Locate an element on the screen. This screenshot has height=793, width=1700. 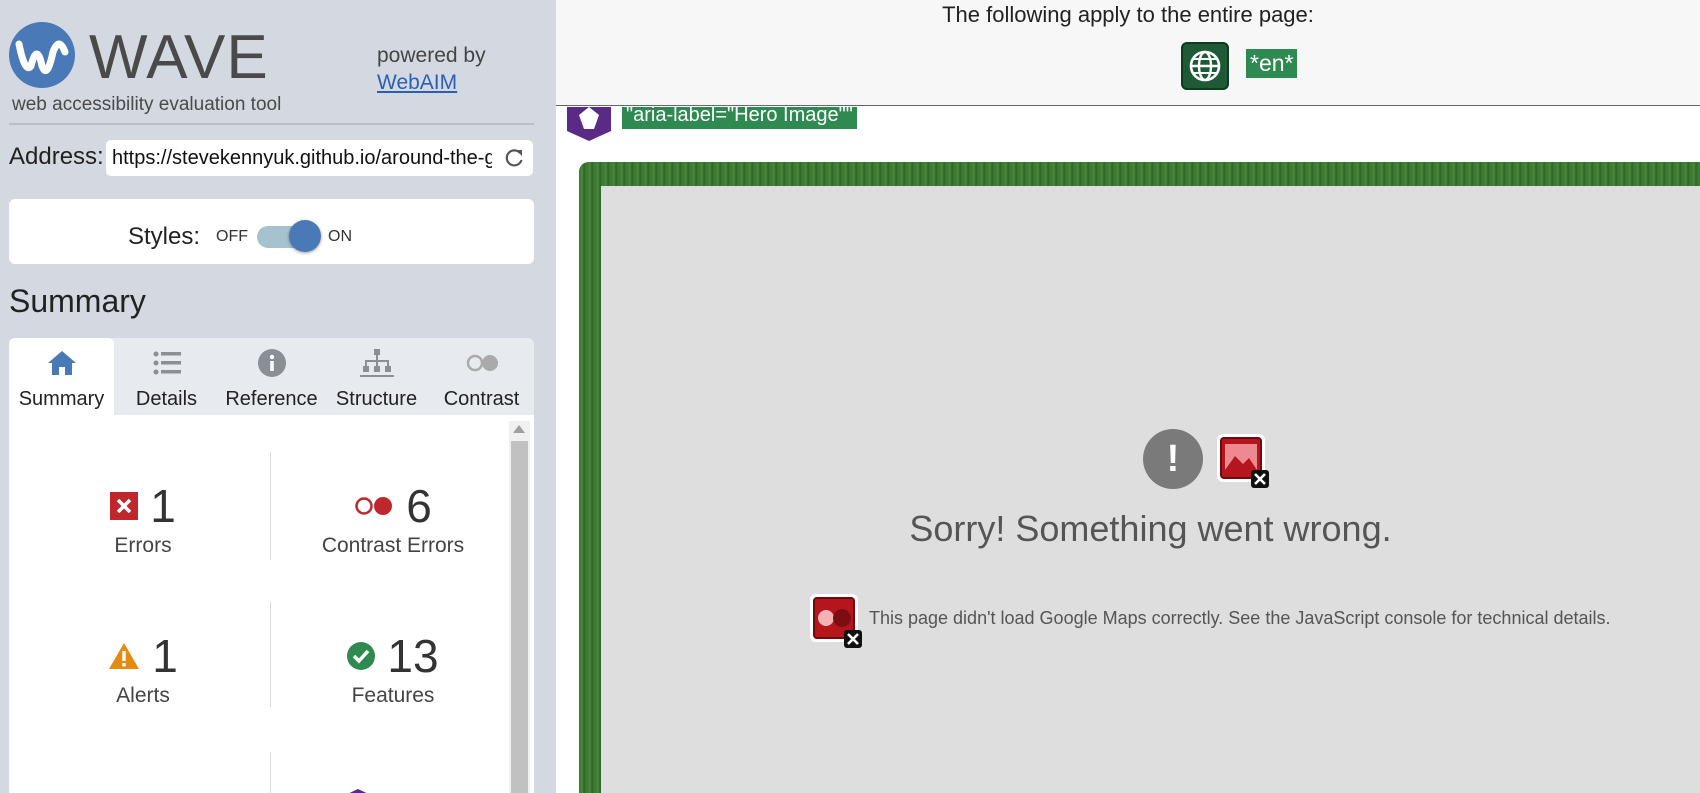
features-label: Features is located at coordinates (393, 695).